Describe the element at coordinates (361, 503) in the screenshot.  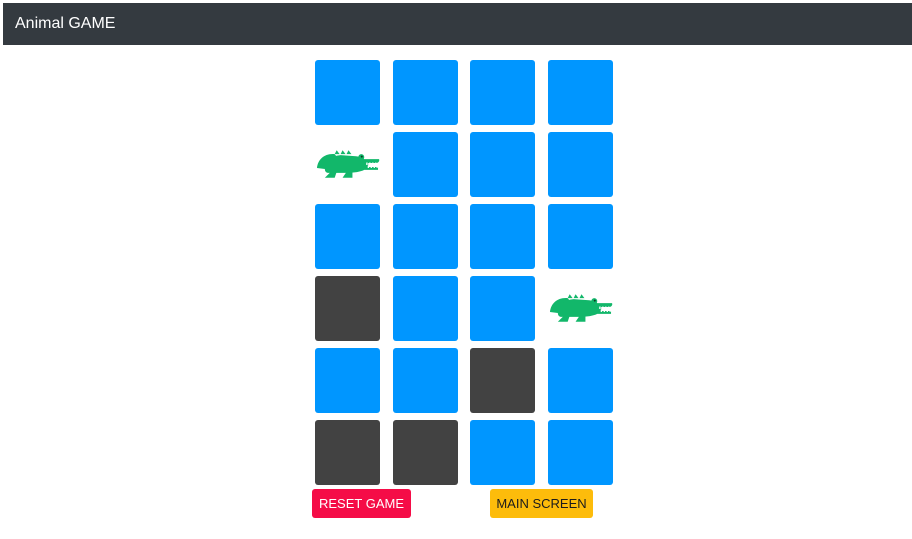
I see `reset-game-button: RESET GAME` at that location.